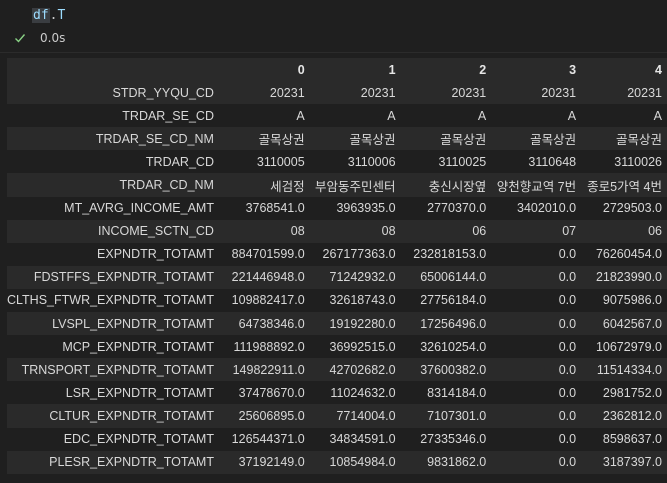  I want to click on table-cell: 21823990.0, so click(628, 277).